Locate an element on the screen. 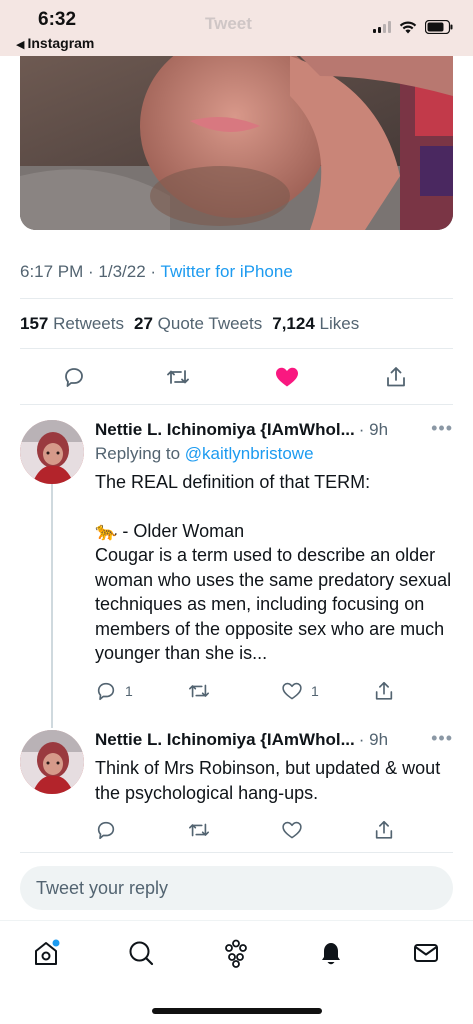 The width and height of the screenshot is (473, 1024). like-button: 1 is located at coordinates (300, 691).